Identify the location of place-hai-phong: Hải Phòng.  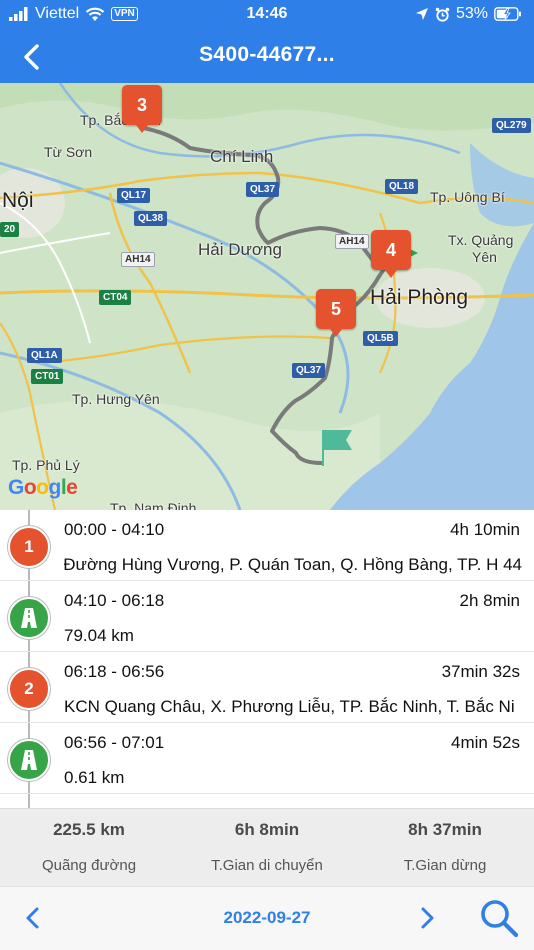
(419, 297).